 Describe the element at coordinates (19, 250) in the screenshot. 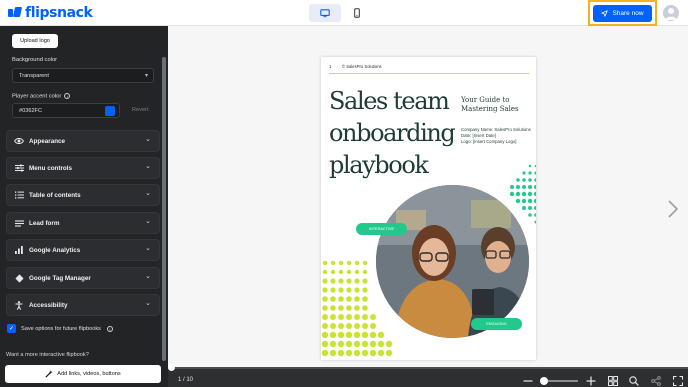

I see `bar-chart-icon` at that location.